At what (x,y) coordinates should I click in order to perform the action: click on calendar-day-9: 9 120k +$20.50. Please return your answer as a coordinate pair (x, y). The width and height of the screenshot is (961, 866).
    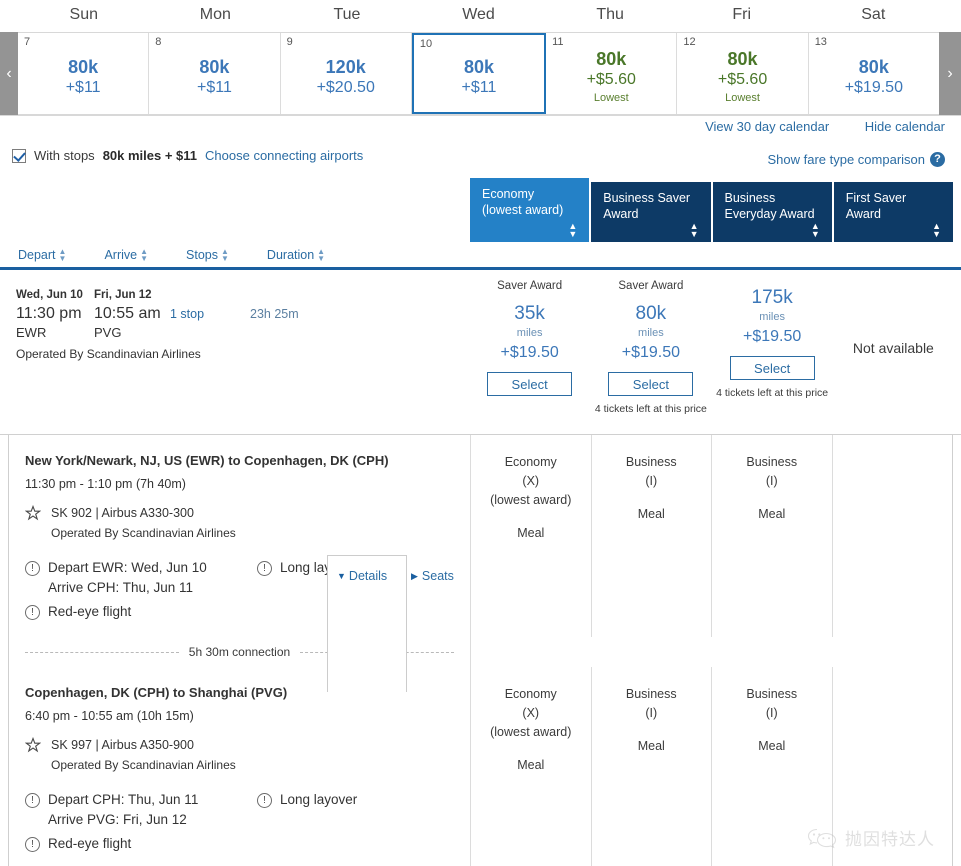
    Looking at the image, I should click on (346, 73).